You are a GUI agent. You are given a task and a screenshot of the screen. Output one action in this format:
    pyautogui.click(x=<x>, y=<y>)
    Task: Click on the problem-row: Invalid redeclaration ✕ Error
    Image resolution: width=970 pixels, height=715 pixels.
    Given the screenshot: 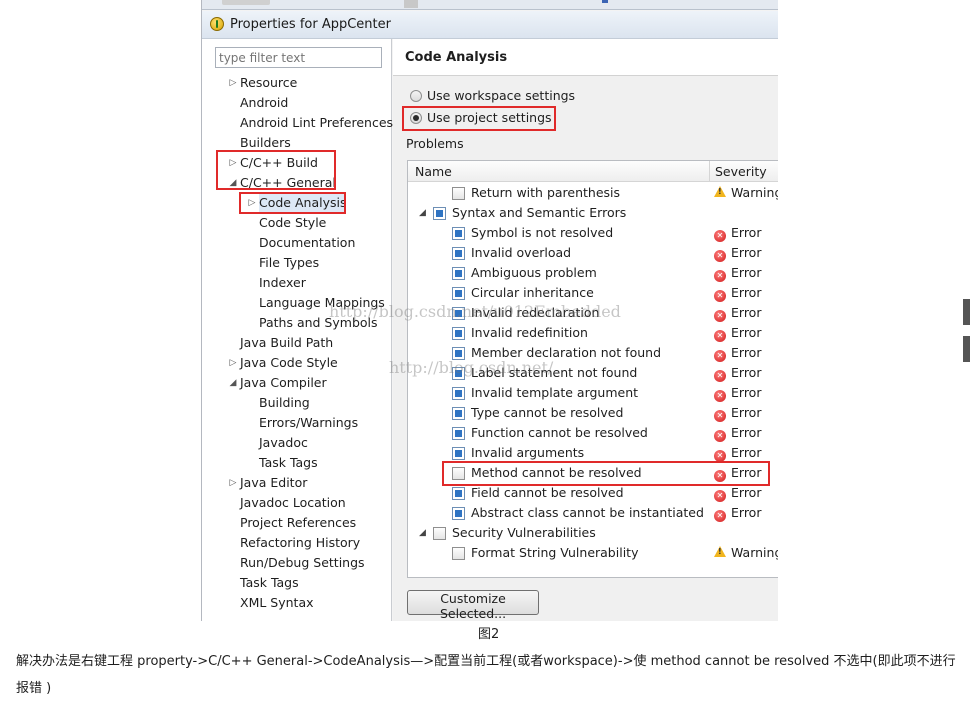 What is the action you would take?
    pyautogui.click(x=593, y=313)
    